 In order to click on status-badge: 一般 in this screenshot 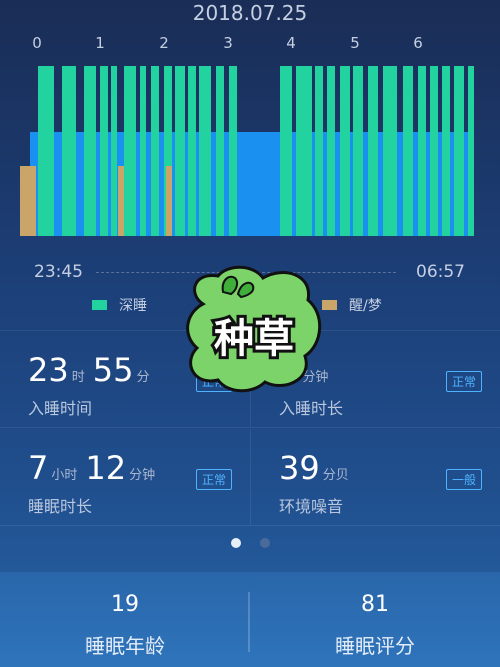, I will do `click(463, 479)`.